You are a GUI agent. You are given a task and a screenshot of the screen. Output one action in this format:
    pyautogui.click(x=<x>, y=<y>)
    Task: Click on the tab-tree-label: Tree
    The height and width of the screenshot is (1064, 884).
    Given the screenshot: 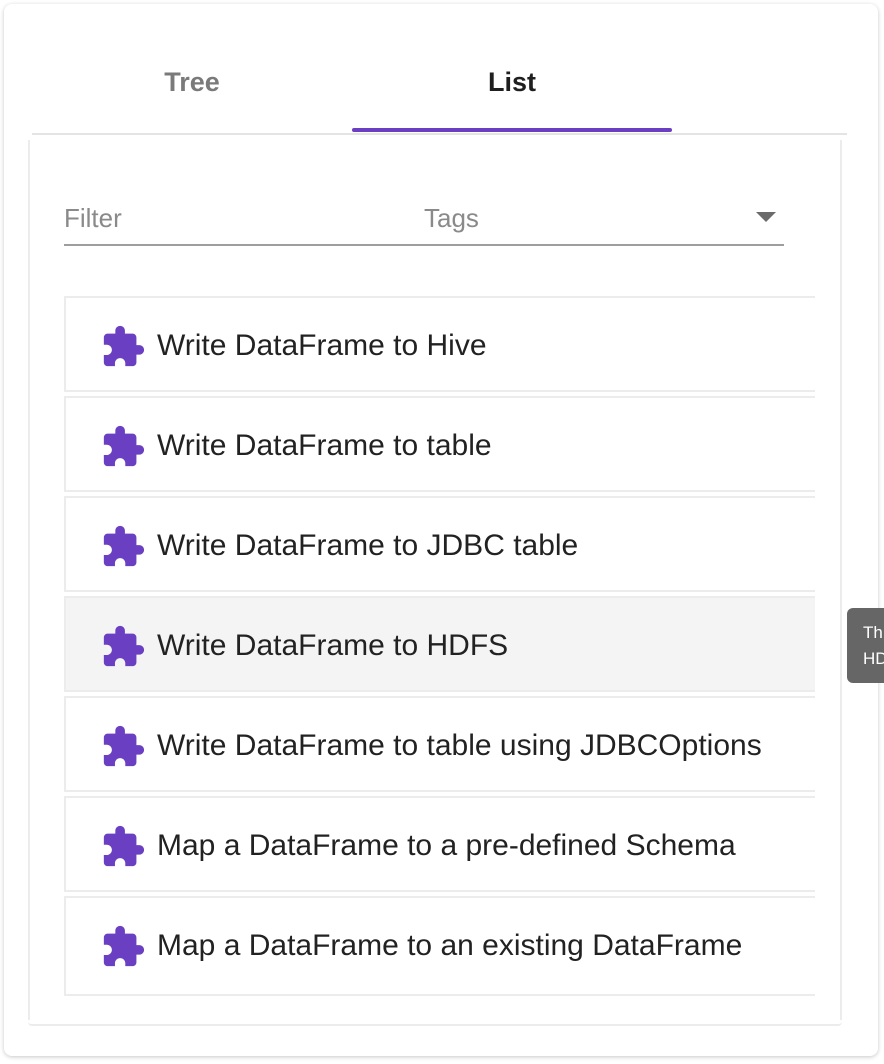 What is the action you would take?
    pyautogui.click(x=192, y=82)
    